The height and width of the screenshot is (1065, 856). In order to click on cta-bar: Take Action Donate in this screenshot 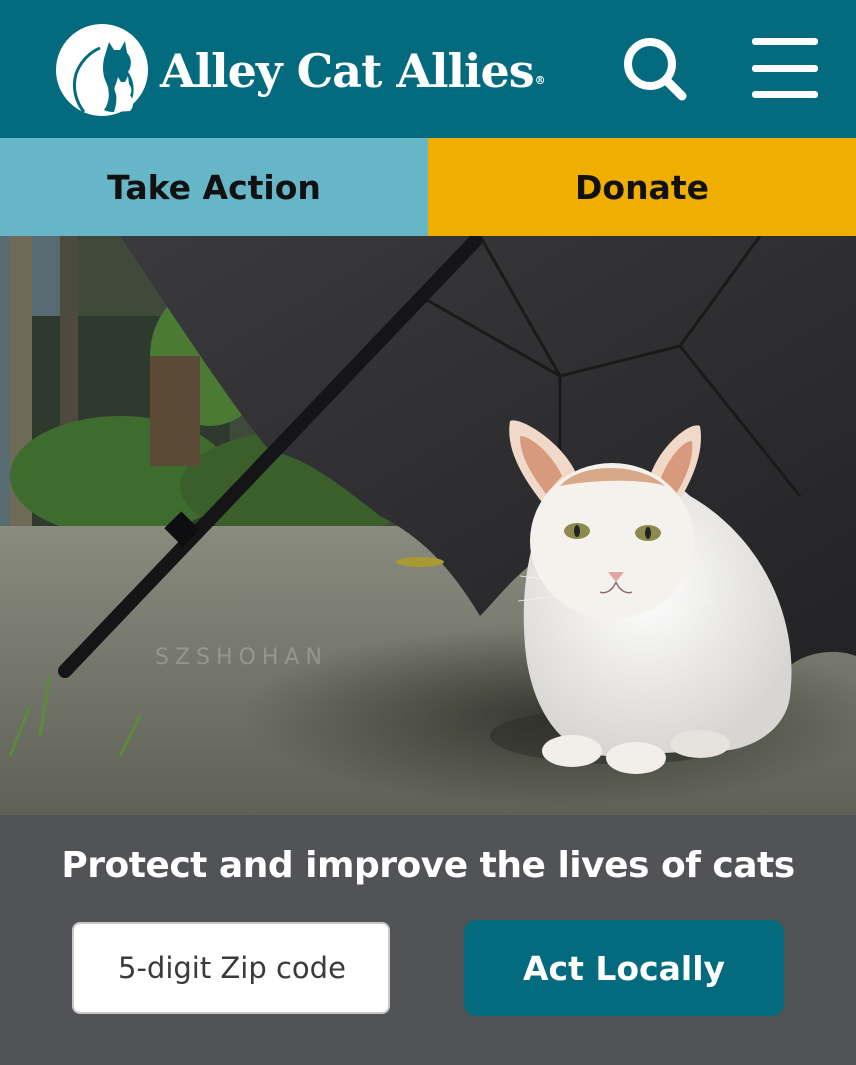, I will do `click(428, 187)`.